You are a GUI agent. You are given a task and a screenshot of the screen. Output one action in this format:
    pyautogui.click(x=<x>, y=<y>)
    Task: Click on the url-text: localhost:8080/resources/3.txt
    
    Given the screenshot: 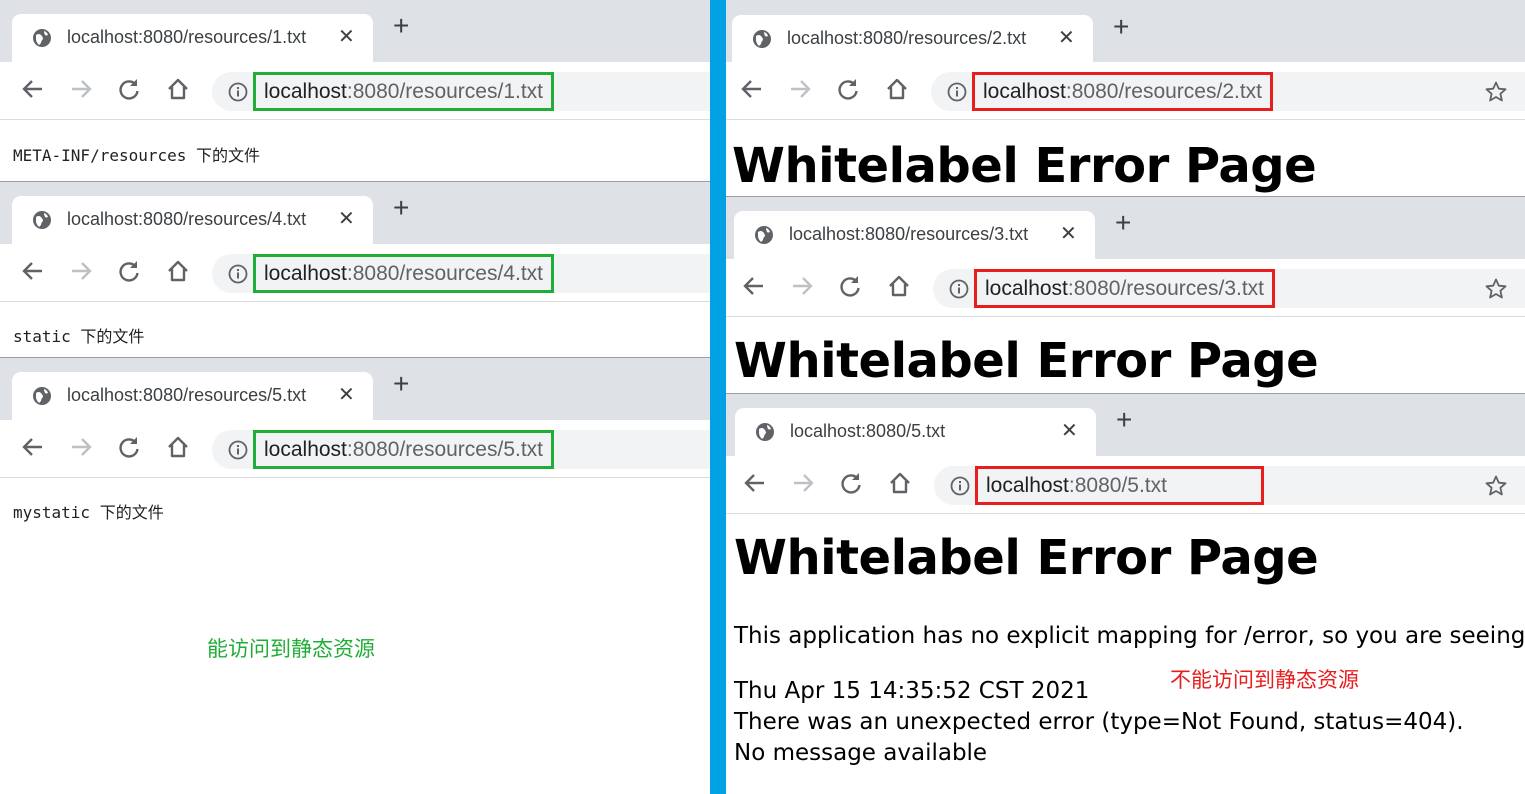 What is the action you would take?
    pyautogui.click(x=1124, y=288)
    